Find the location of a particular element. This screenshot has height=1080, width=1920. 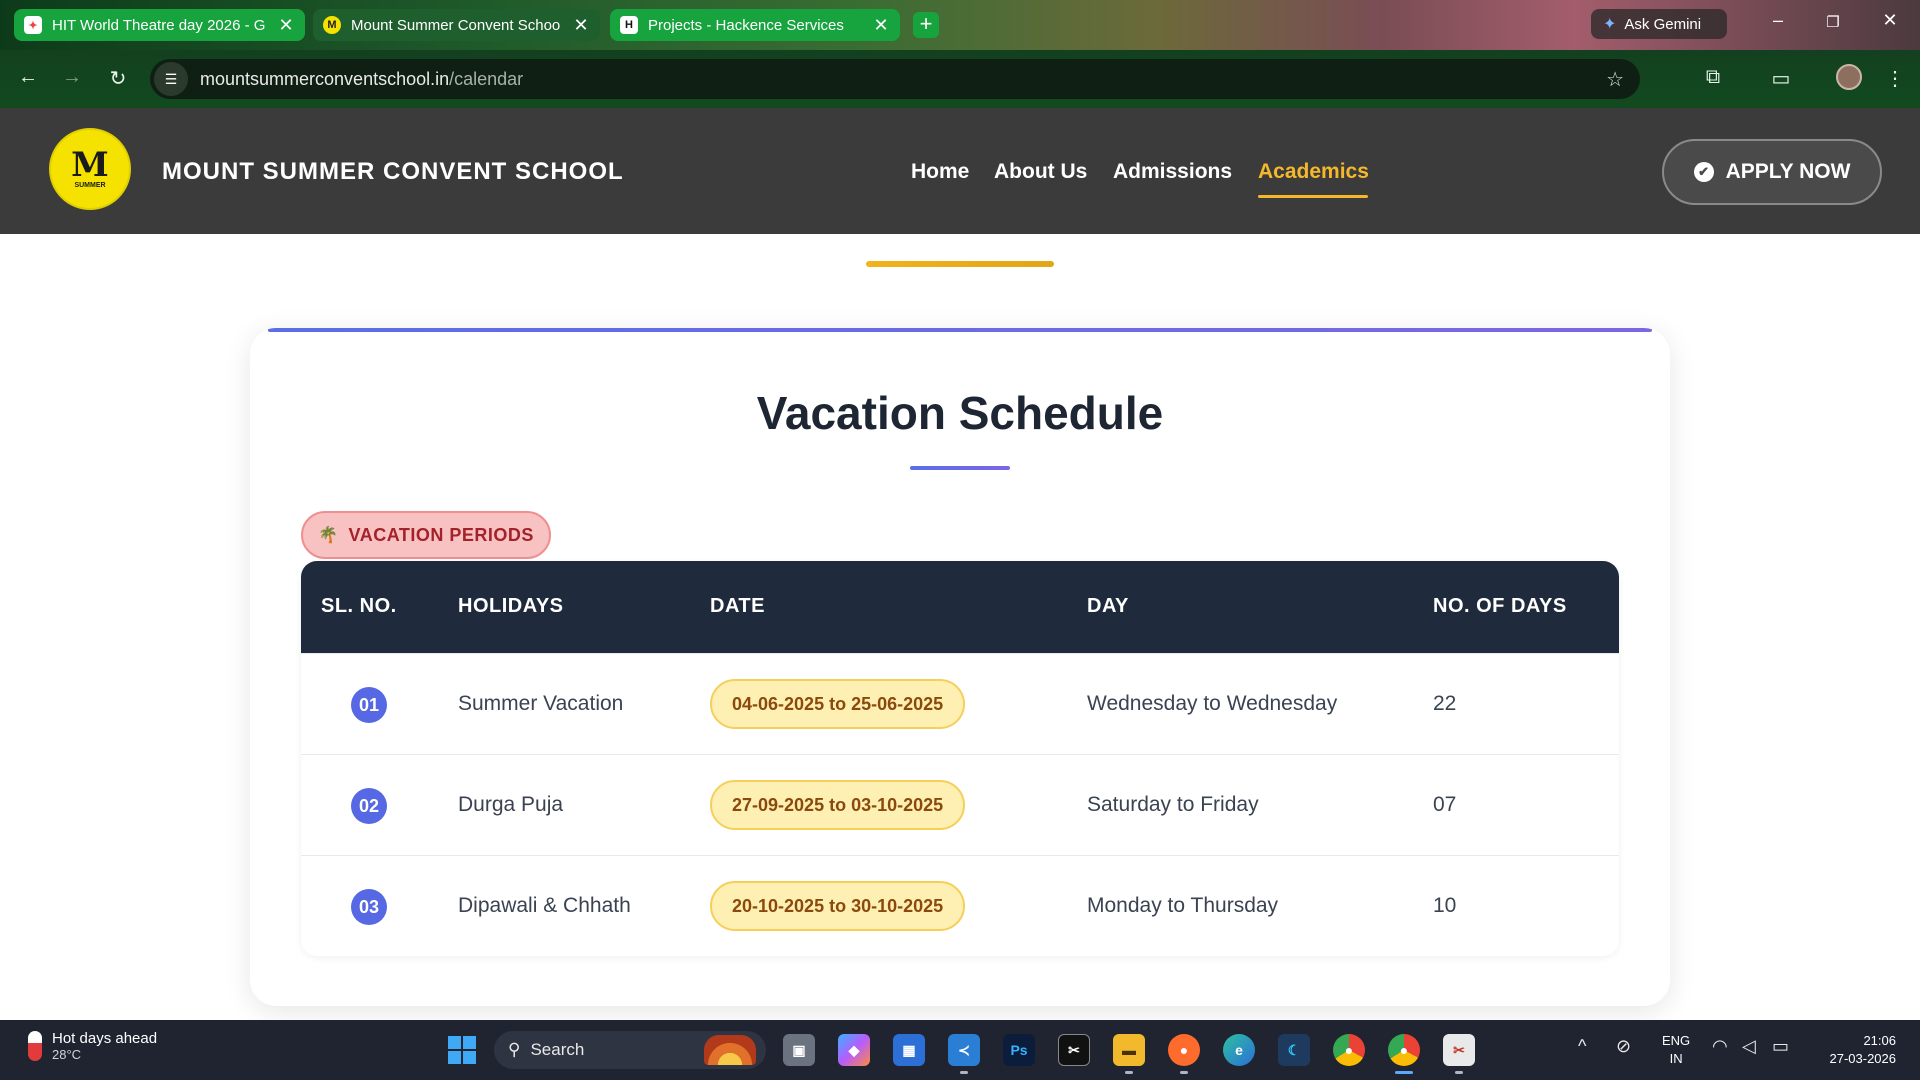

logo-letter: M is located at coordinates (90, 165).